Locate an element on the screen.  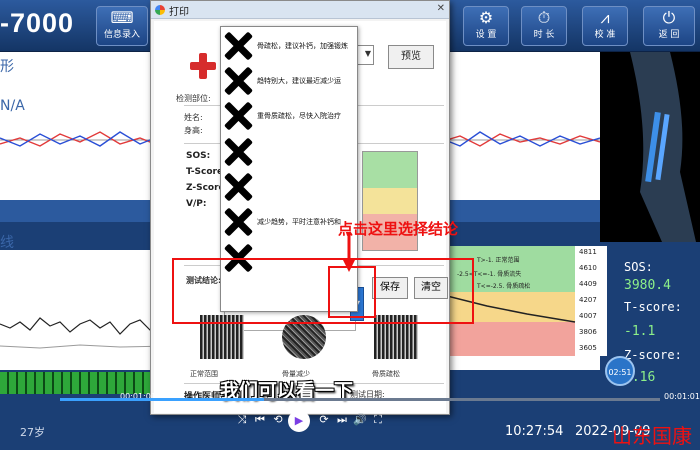
trend-plot-left is located at coordinates (85, 333).